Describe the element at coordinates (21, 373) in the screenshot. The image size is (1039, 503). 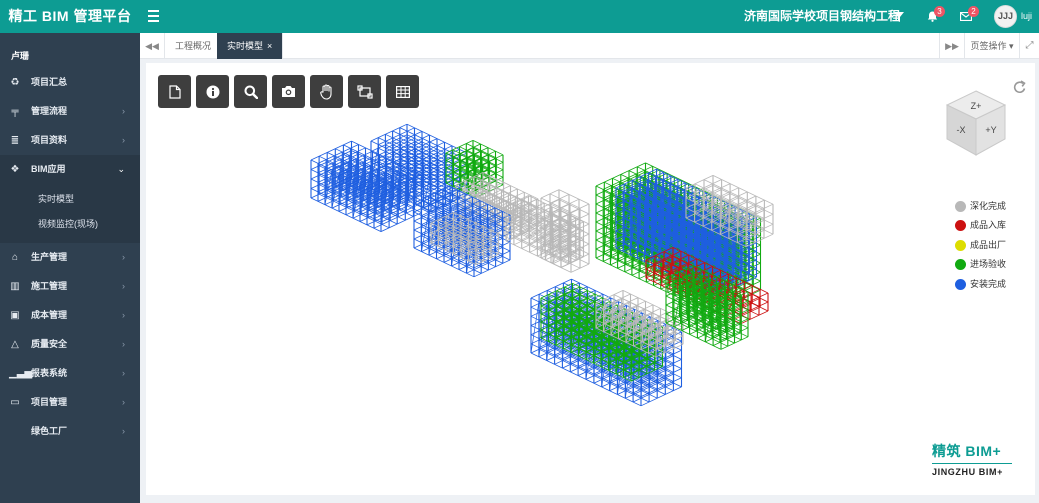
I see `signal-icon: ▁▃▅` at that location.